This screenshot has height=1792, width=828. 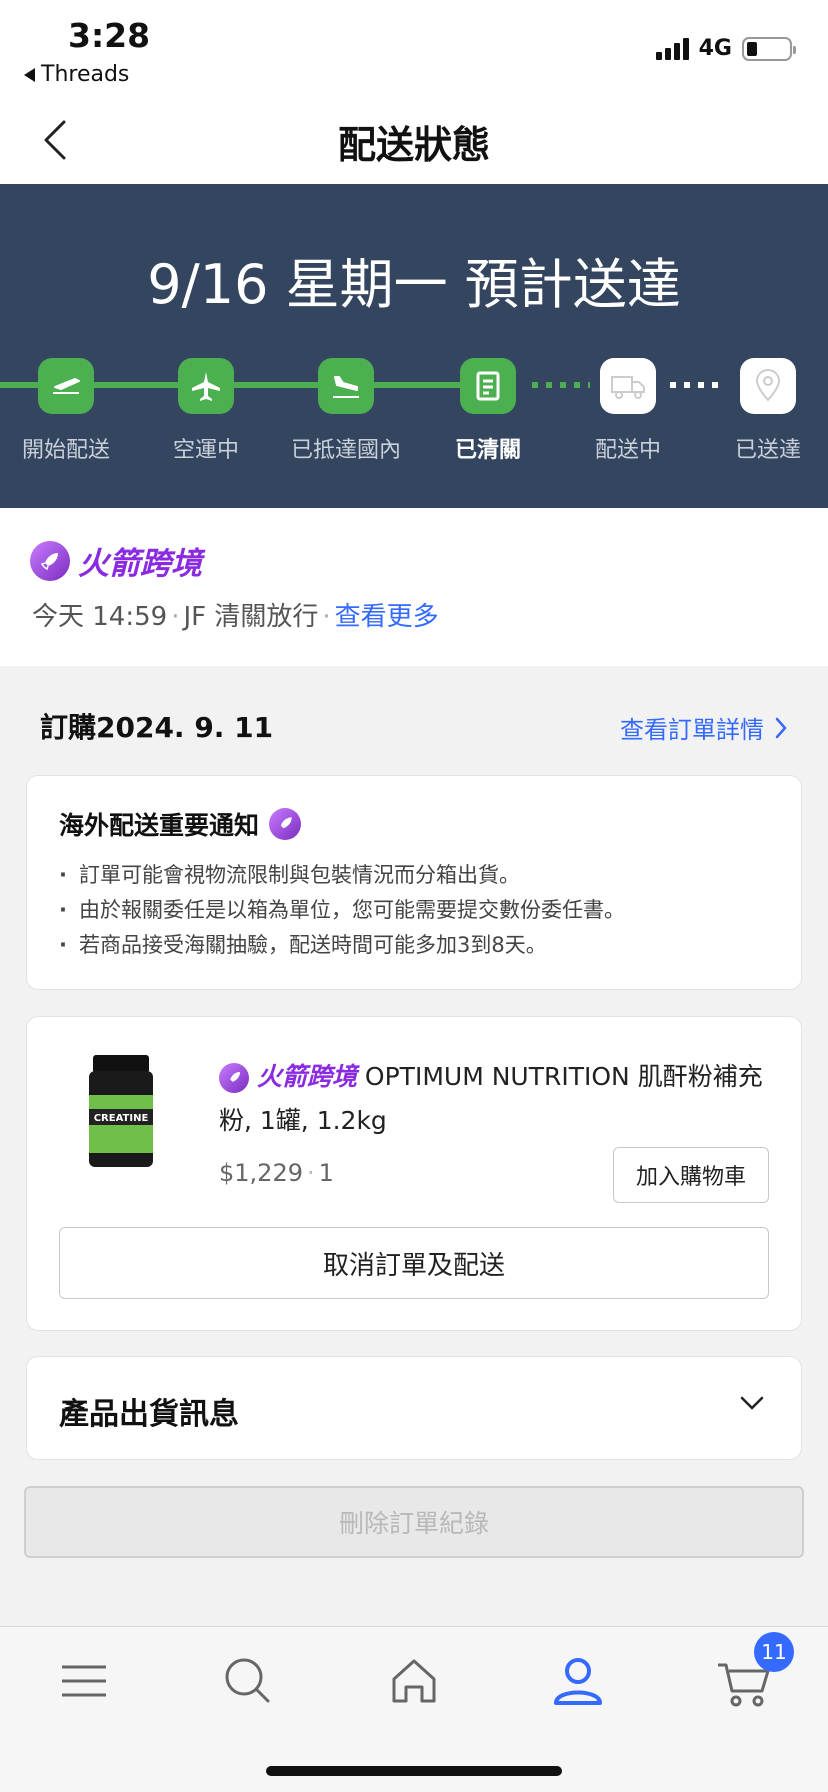 I want to click on cart-badge: 11, so click(x=774, y=1652).